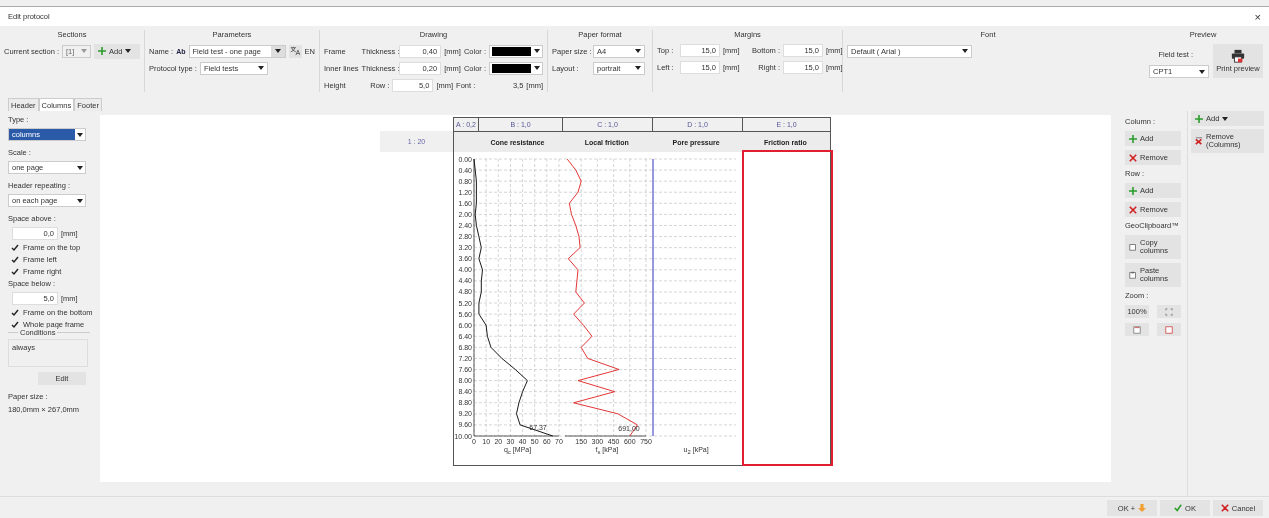 This screenshot has height=518, width=1269. I want to click on translate-button, so click(295, 51).